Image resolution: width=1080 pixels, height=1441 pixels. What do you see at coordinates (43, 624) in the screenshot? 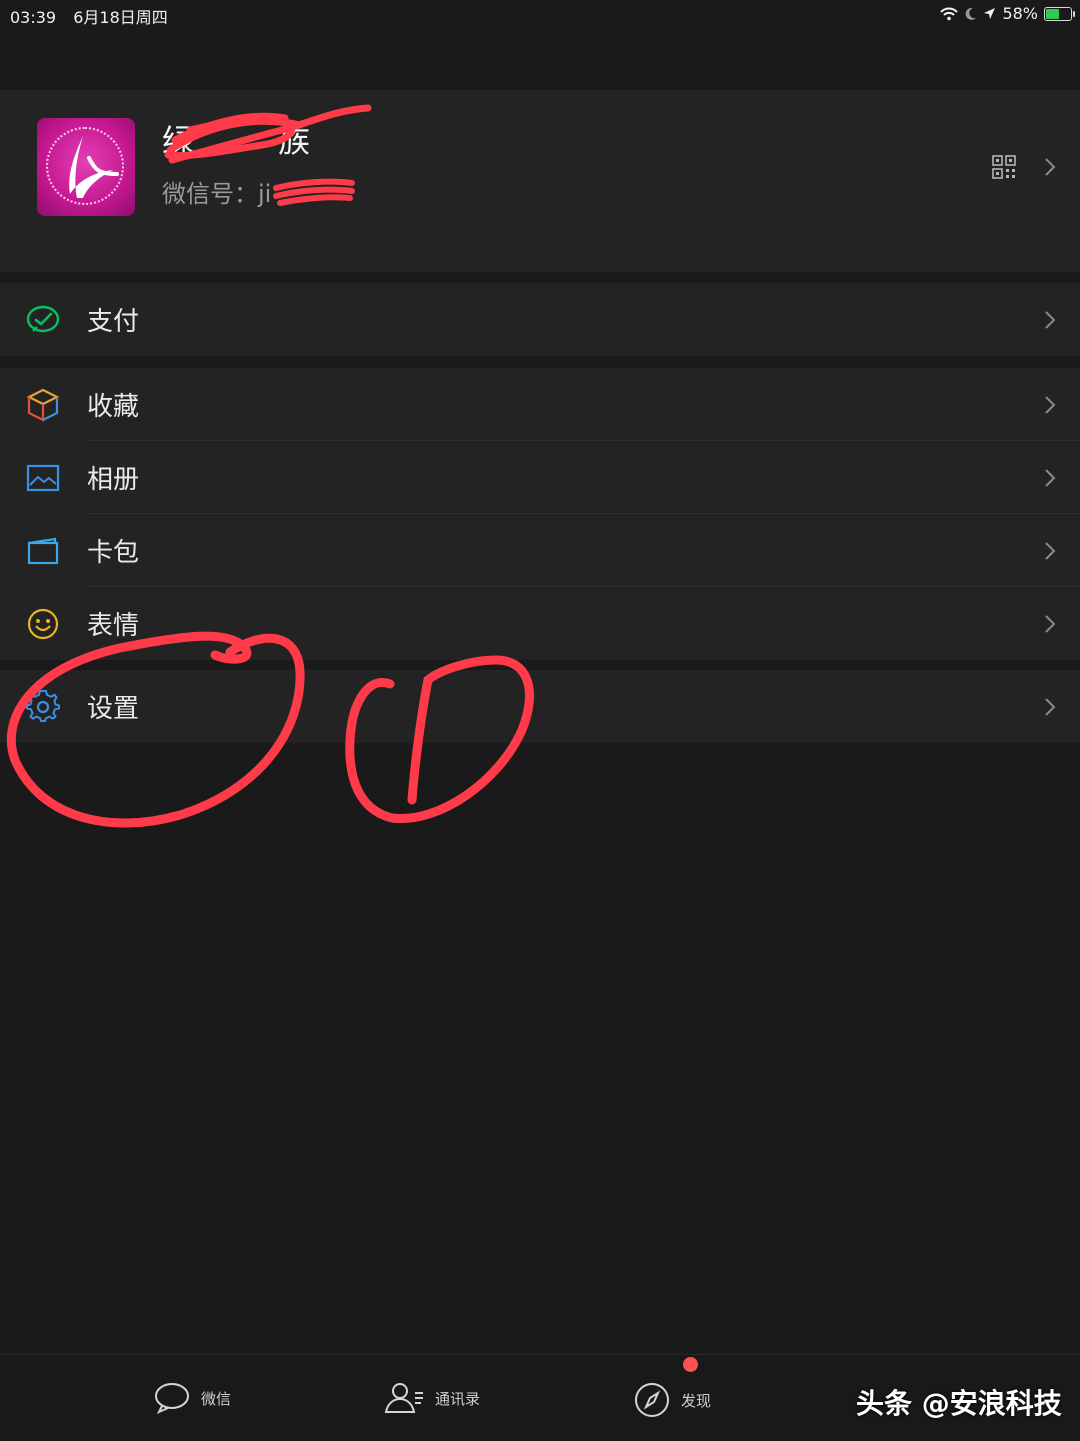
I see `smiley-icon` at bounding box center [43, 624].